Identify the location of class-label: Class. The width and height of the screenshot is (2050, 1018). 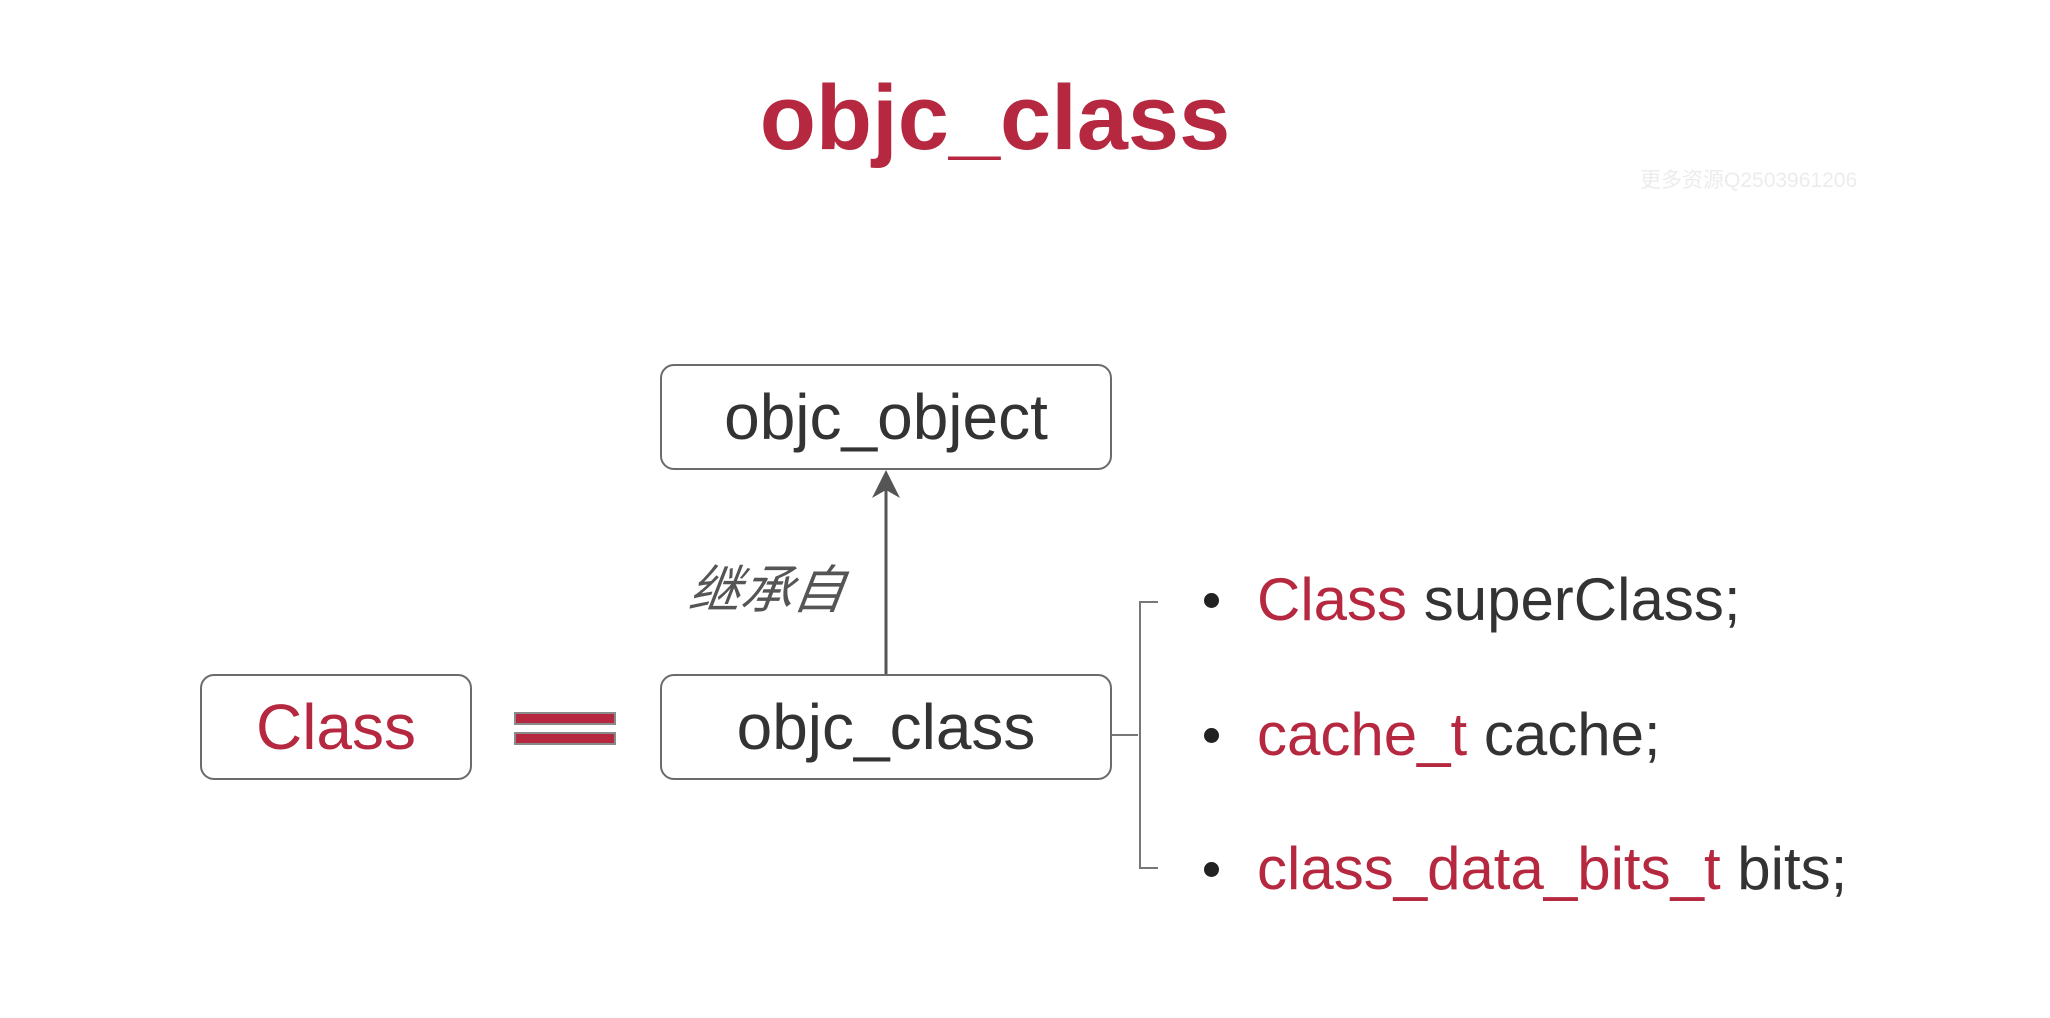
(336, 727).